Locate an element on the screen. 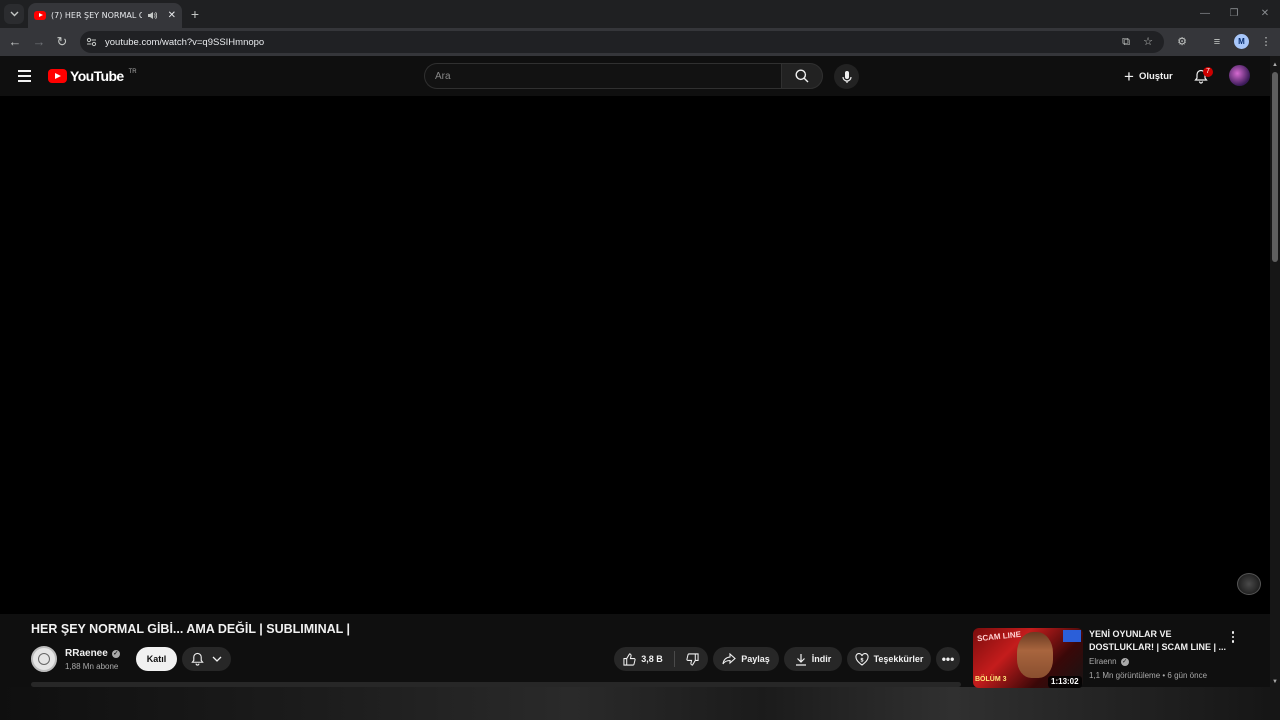  minimize-icon: — is located at coordinates (1205, 14).